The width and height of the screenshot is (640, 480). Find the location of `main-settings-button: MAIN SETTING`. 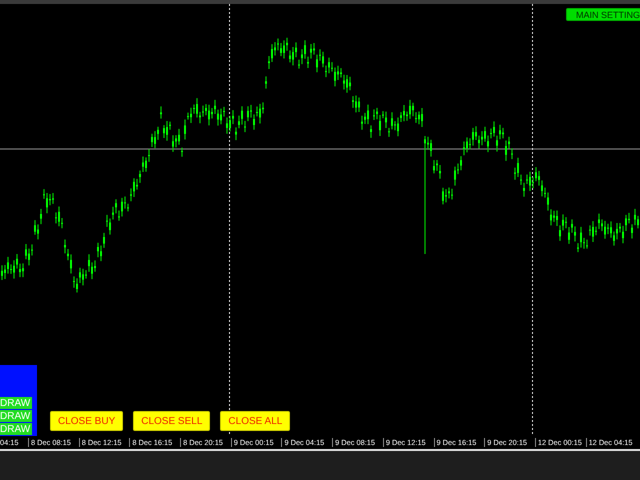

main-settings-button: MAIN SETTING is located at coordinates (603, 14).